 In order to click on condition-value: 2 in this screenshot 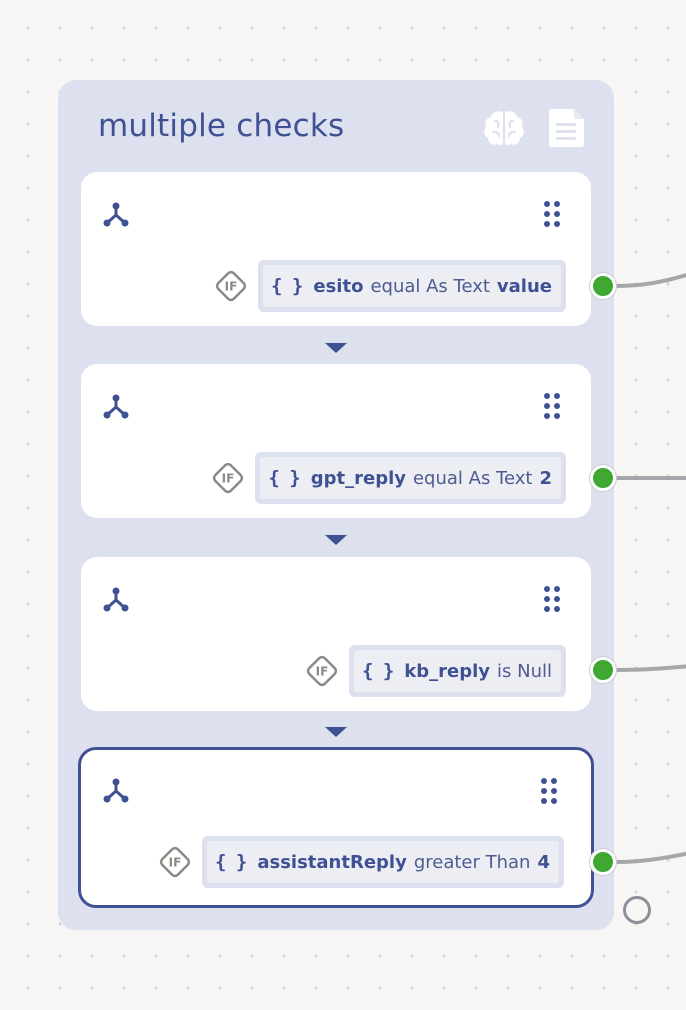, I will do `click(545, 478)`.